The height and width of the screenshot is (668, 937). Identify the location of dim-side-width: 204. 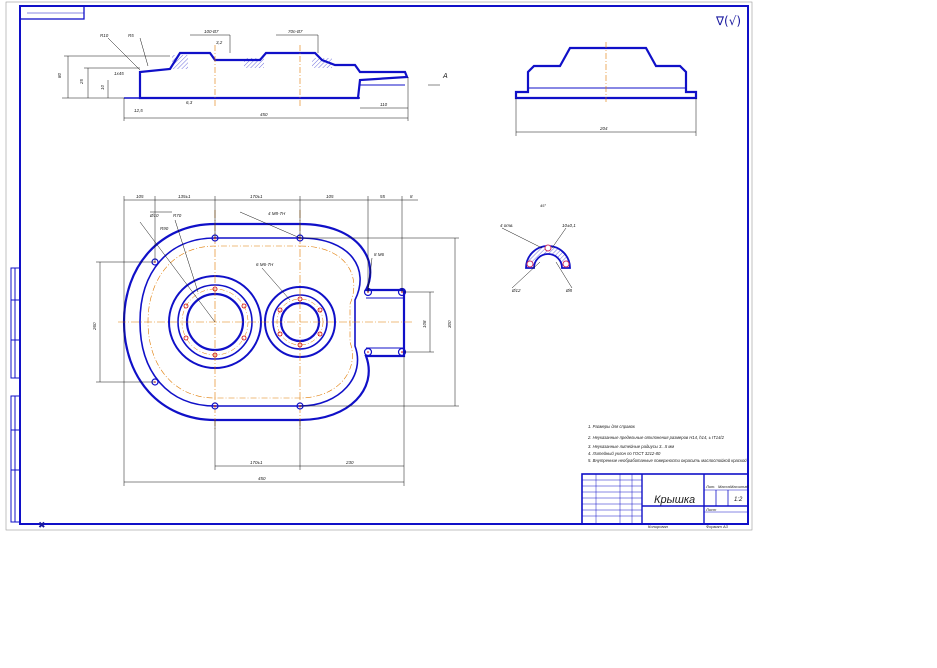
(603, 128).